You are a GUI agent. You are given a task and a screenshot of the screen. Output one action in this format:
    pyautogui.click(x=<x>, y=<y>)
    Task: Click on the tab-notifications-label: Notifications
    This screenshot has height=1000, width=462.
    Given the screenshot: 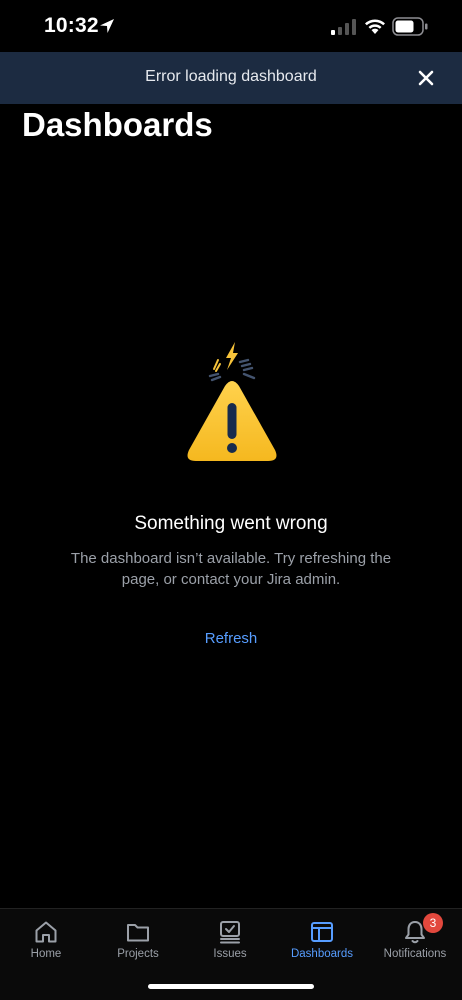 What is the action you would take?
    pyautogui.click(x=415, y=954)
    